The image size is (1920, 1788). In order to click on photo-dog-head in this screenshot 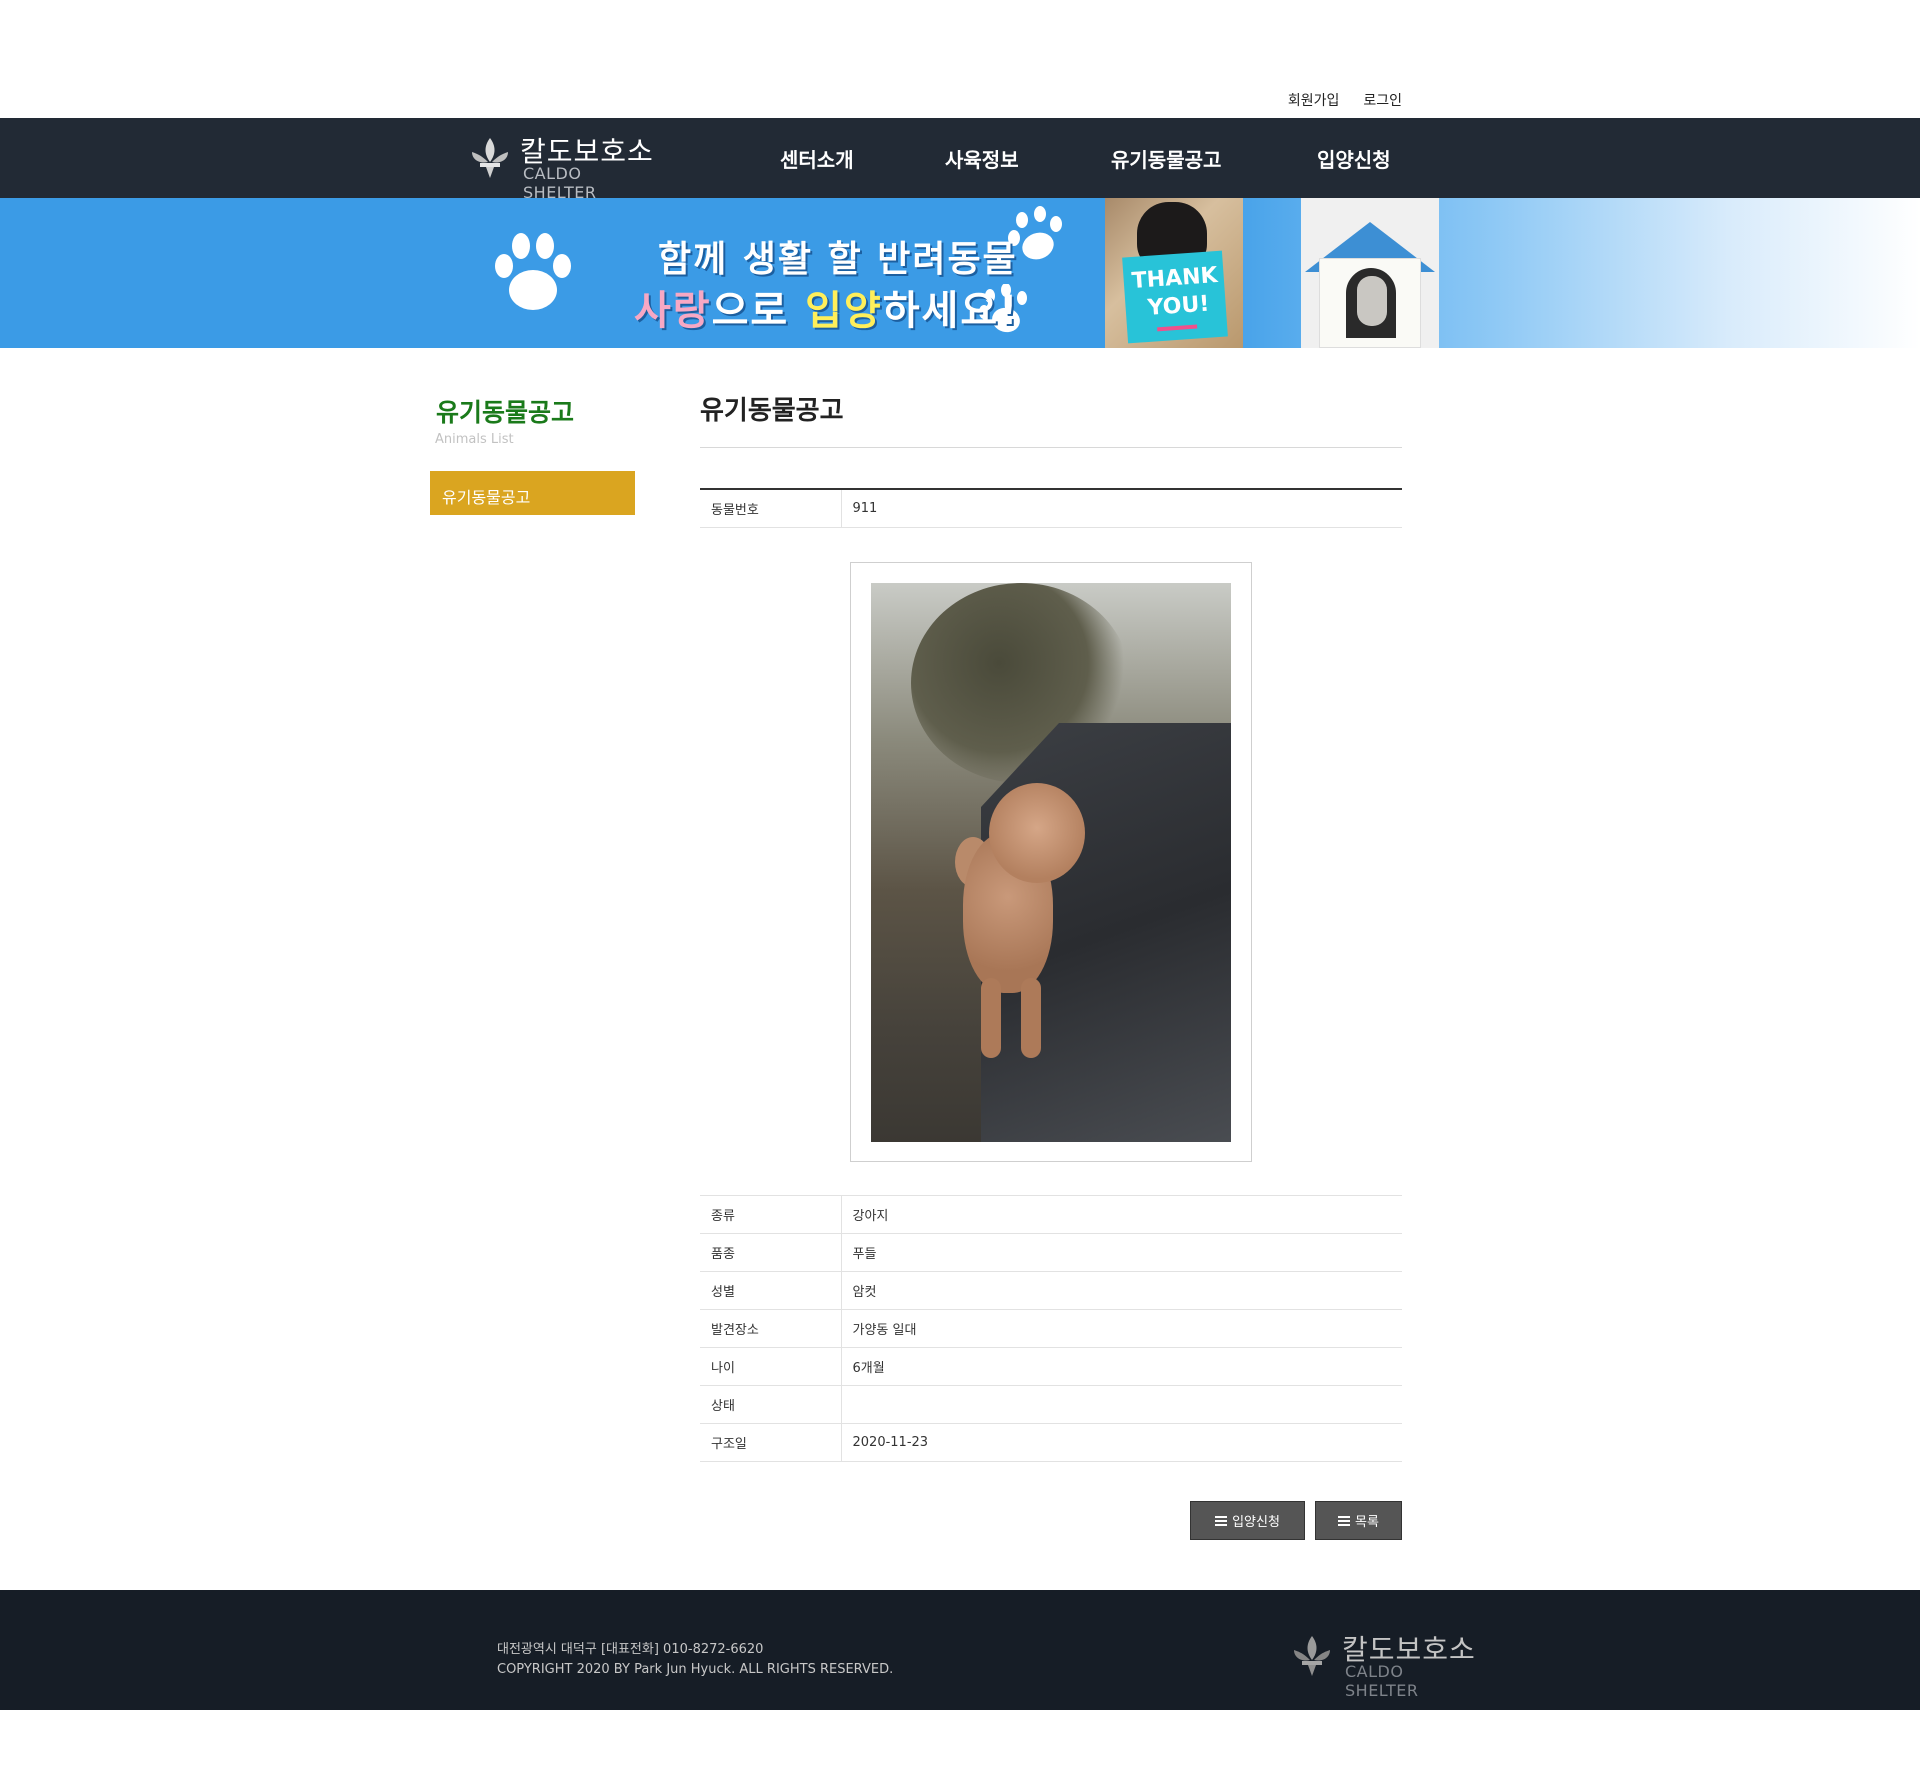, I will do `click(1037, 833)`.